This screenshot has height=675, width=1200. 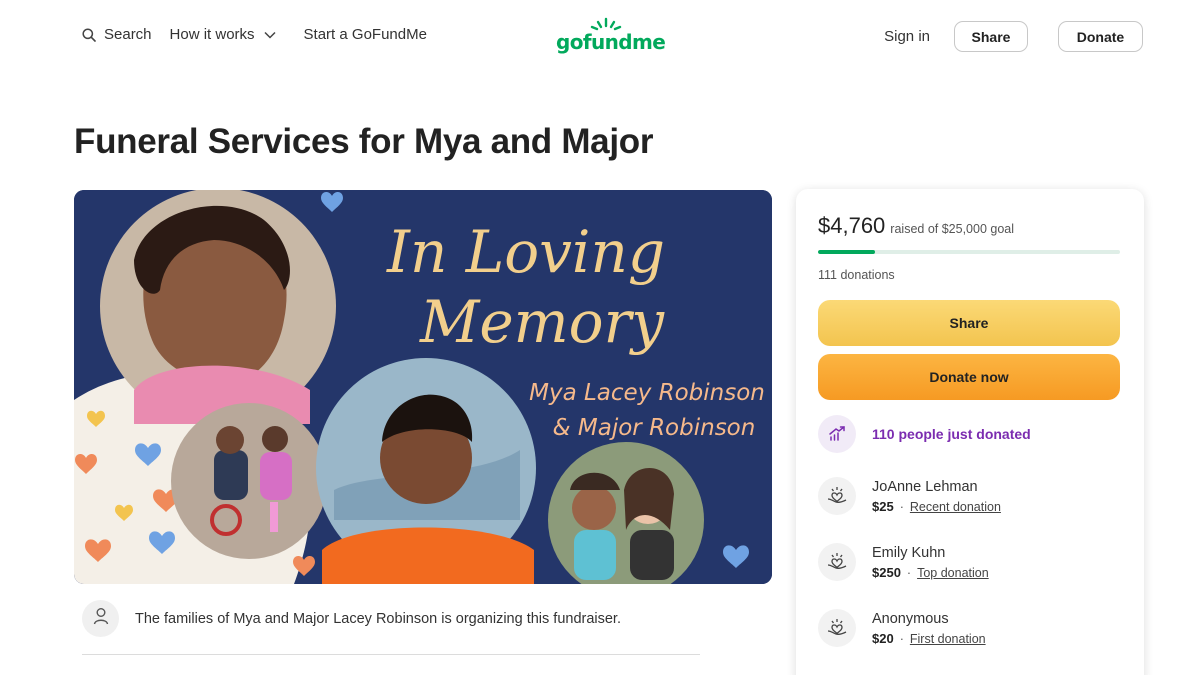 What do you see at coordinates (936, 496) in the screenshot?
I see `donor-info: JoAnne Lehman $25 · Recent donation` at bounding box center [936, 496].